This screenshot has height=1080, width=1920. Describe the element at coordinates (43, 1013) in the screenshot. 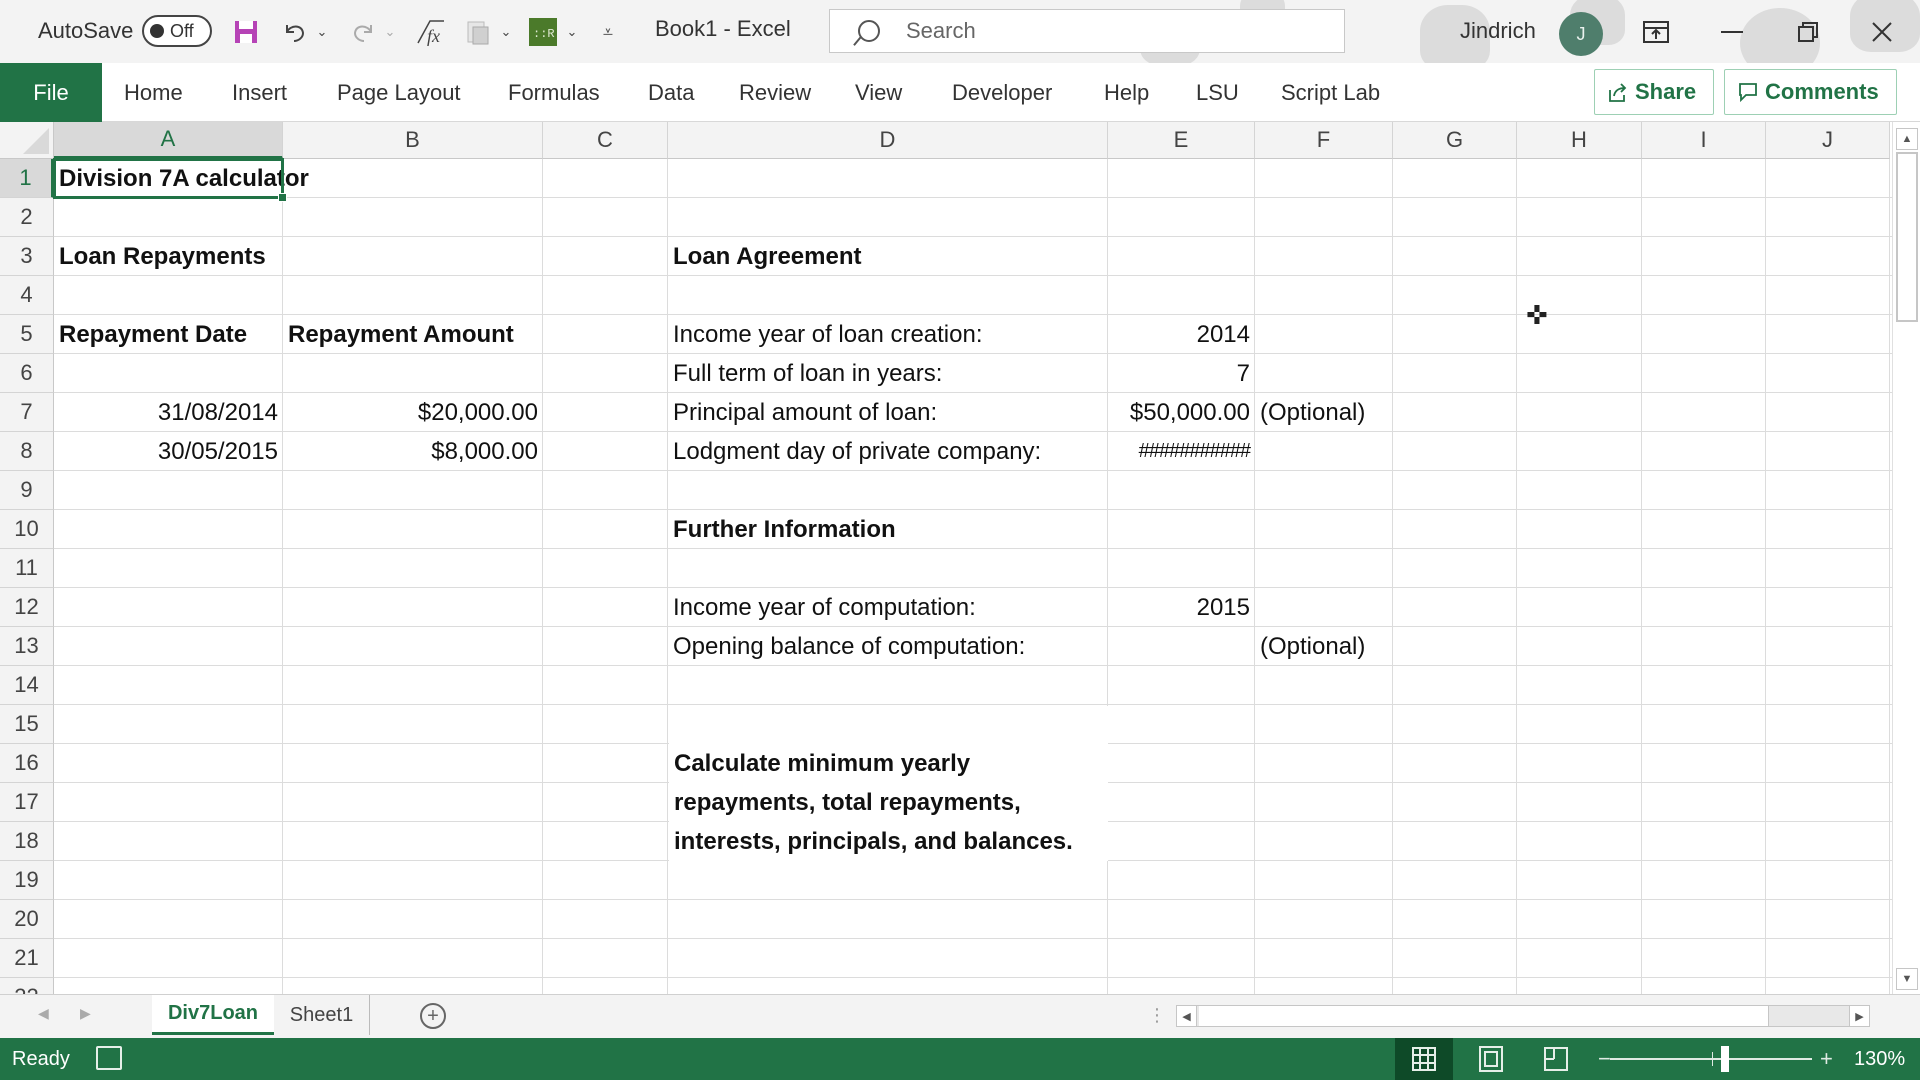

I see `prev-sheet-icon: ◀` at that location.